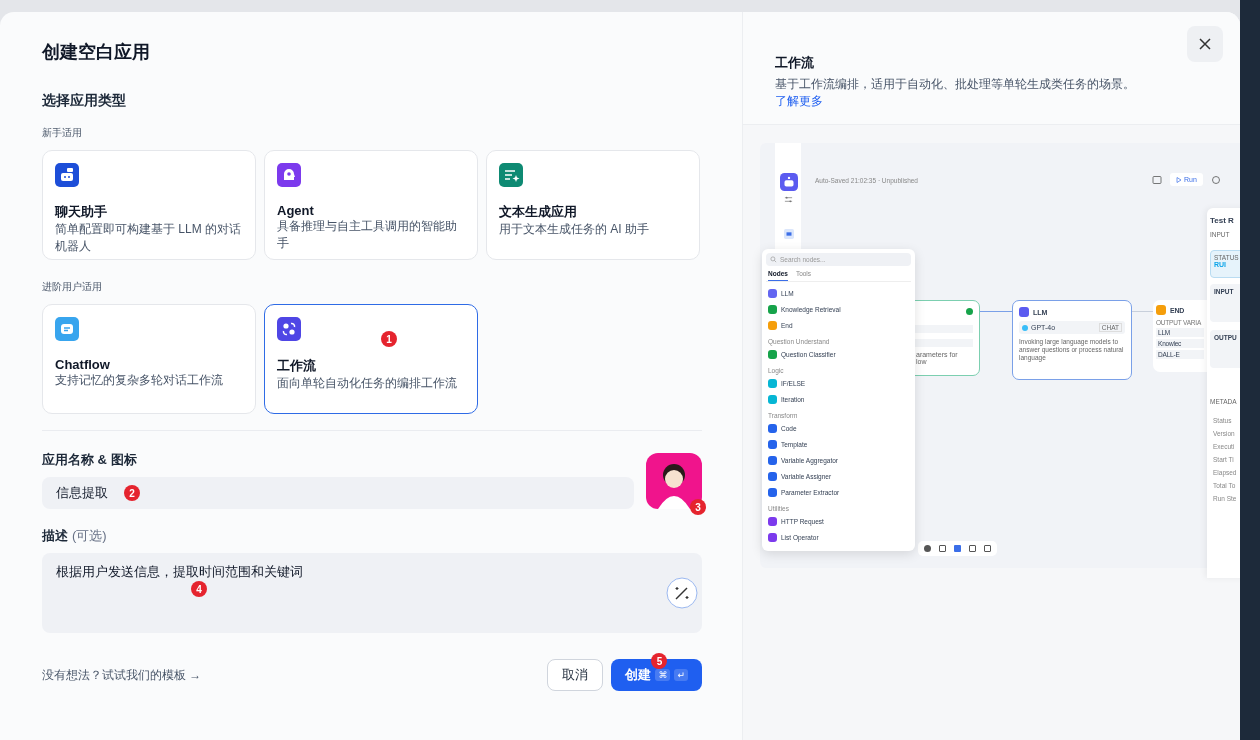  What do you see at coordinates (1205, 44) in the screenshot?
I see `close-button` at bounding box center [1205, 44].